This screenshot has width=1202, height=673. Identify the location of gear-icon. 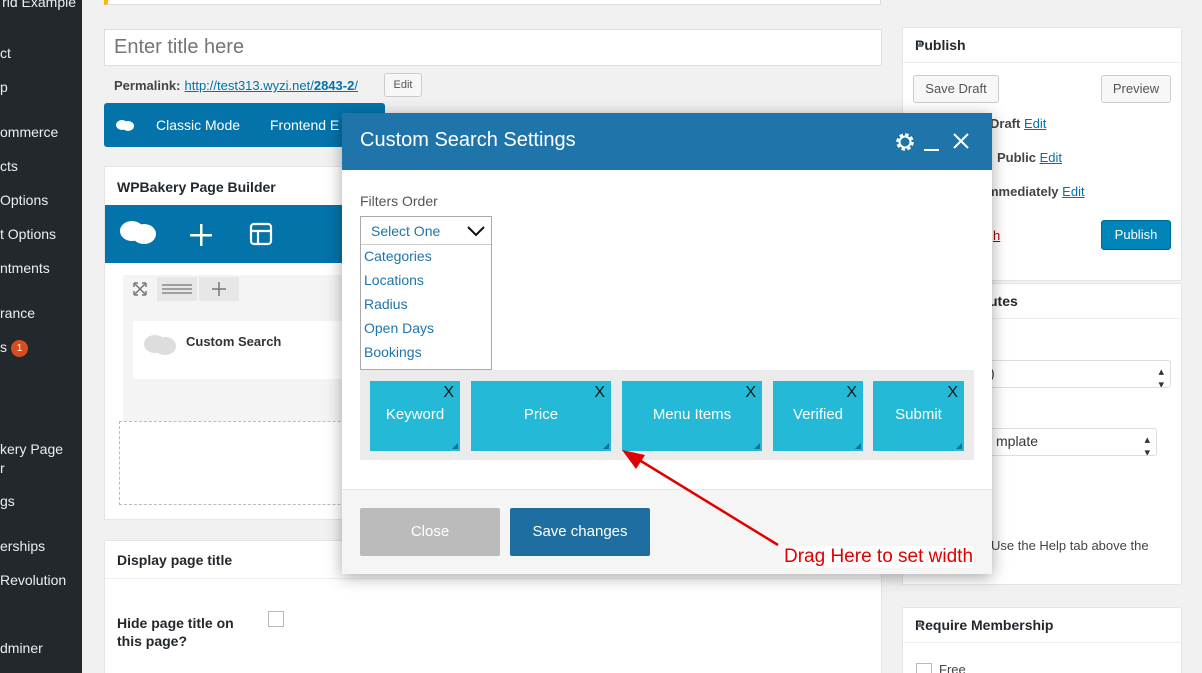
(905, 142).